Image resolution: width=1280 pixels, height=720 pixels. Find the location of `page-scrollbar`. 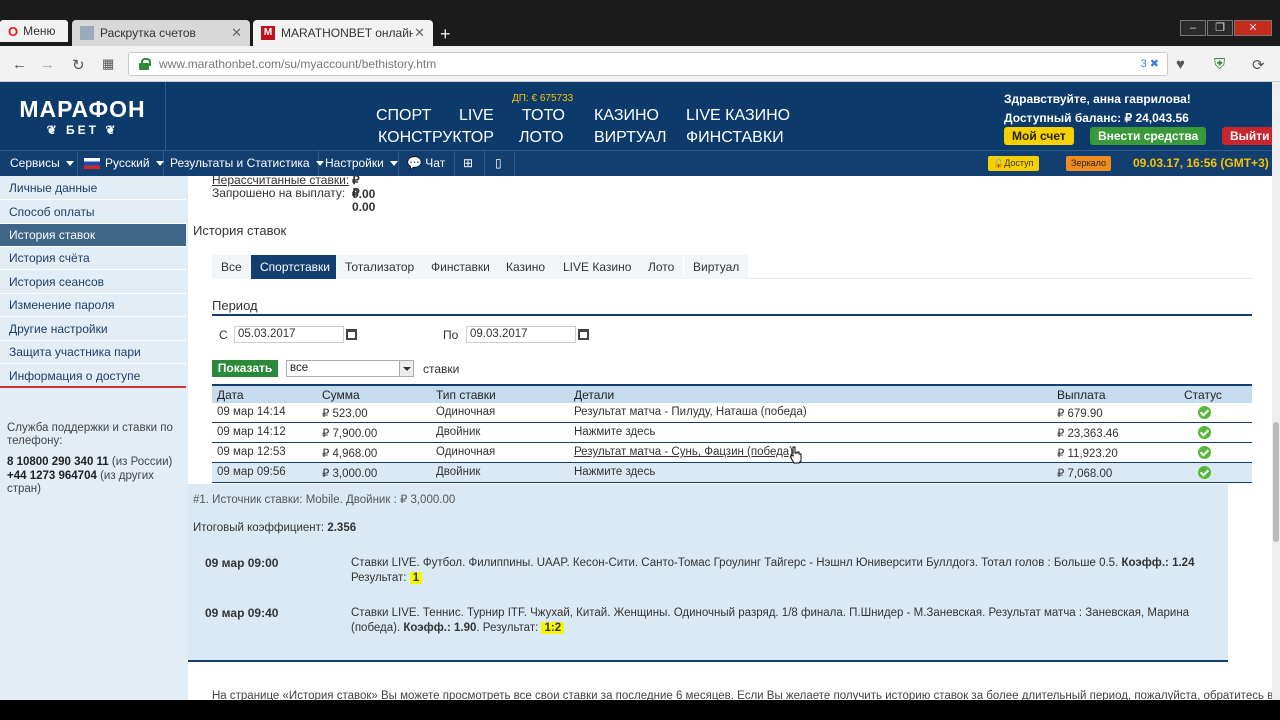

page-scrollbar is located at coordinates (1276, 391).